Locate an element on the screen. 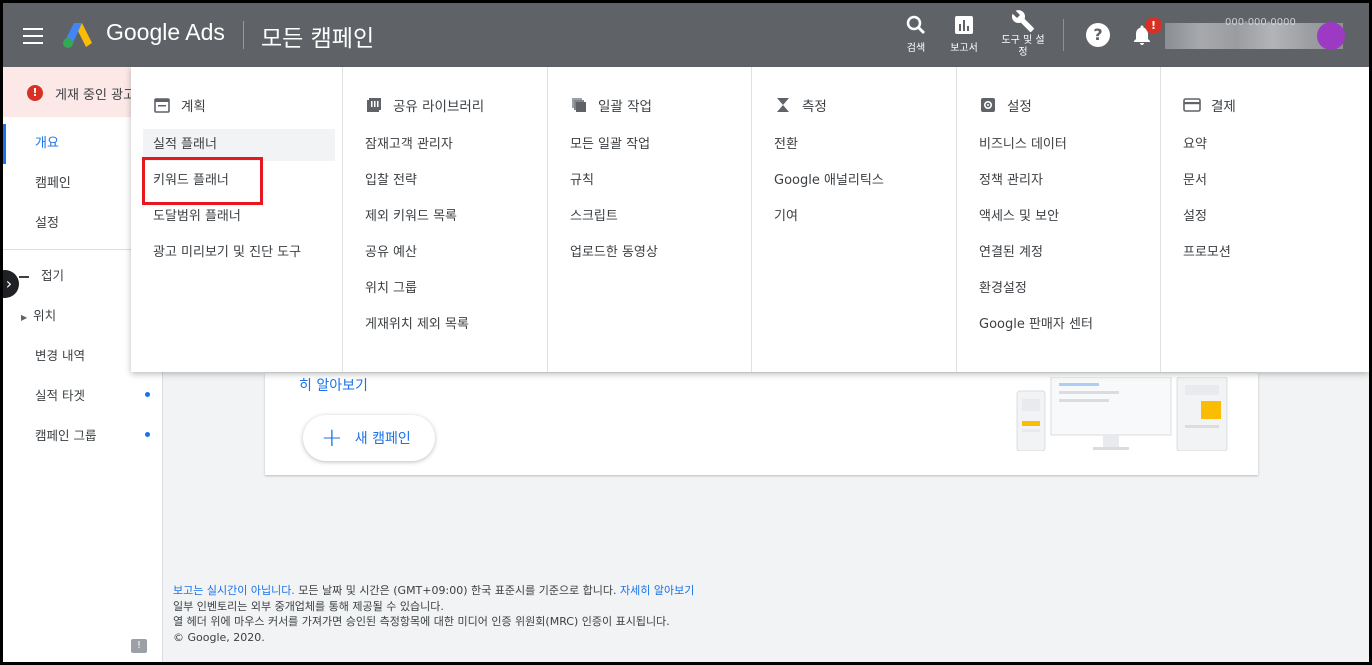 This screenshot has height=665, width=1372. column-header: 설정 is located at coordinates (1005, 105).